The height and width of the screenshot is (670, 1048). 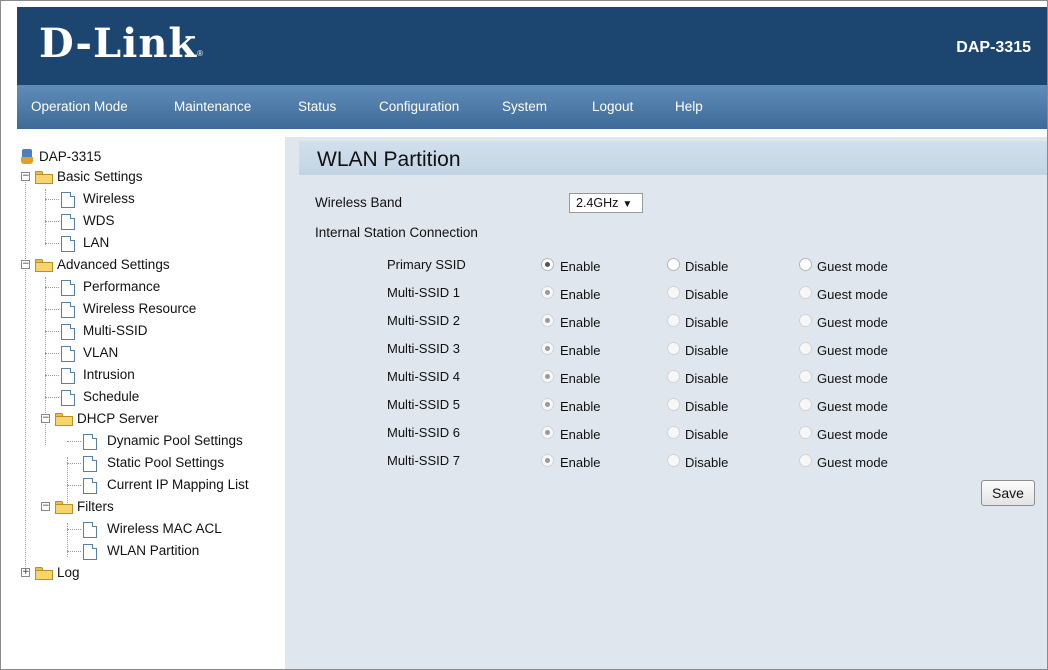 I want to click on ssid-row-label: Multi-SSID 7, so click(x=423, y=460).